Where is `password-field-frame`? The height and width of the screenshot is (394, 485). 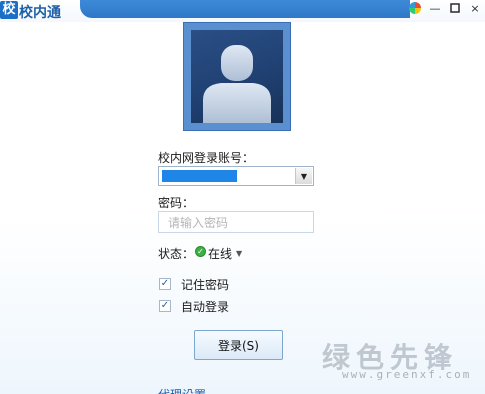
password-field-frame is located at coordinates (236, 222).